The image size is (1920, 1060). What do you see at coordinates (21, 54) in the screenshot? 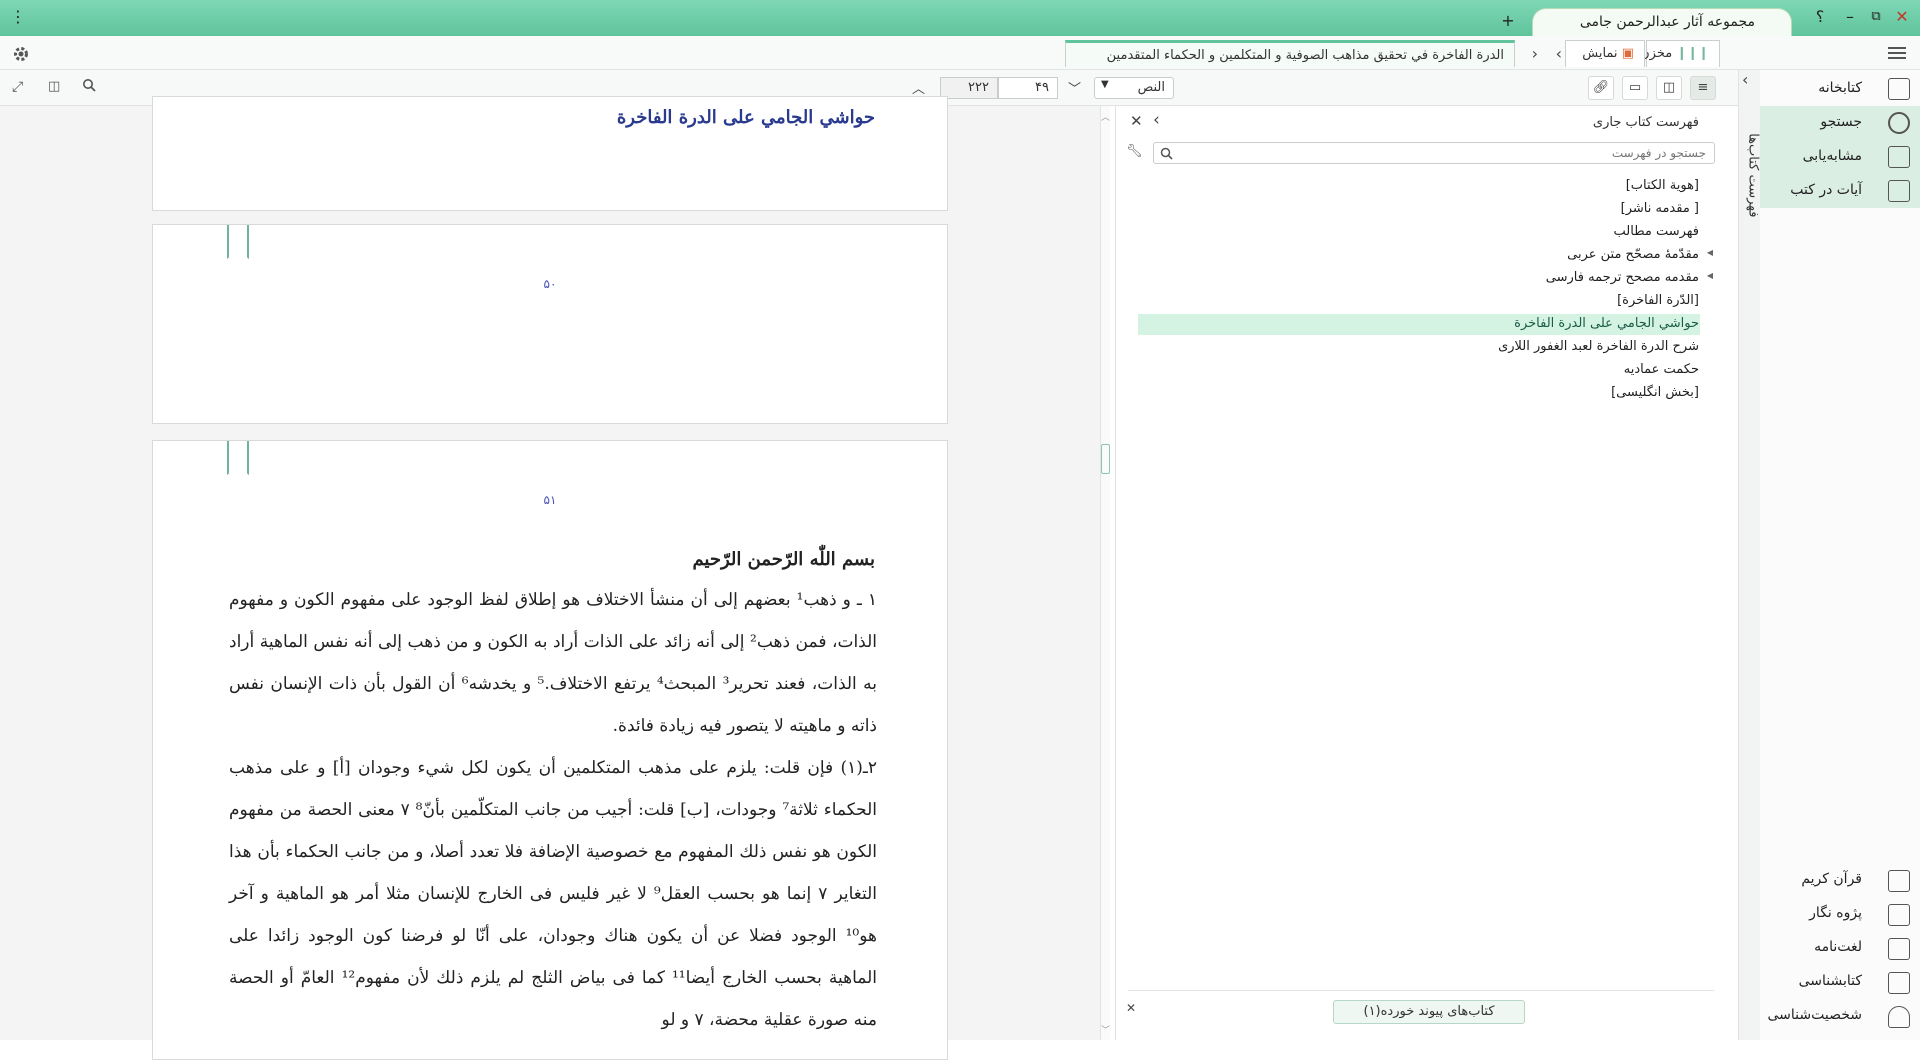
I see `settings-gear-icon` at bounding box center [21, 54].